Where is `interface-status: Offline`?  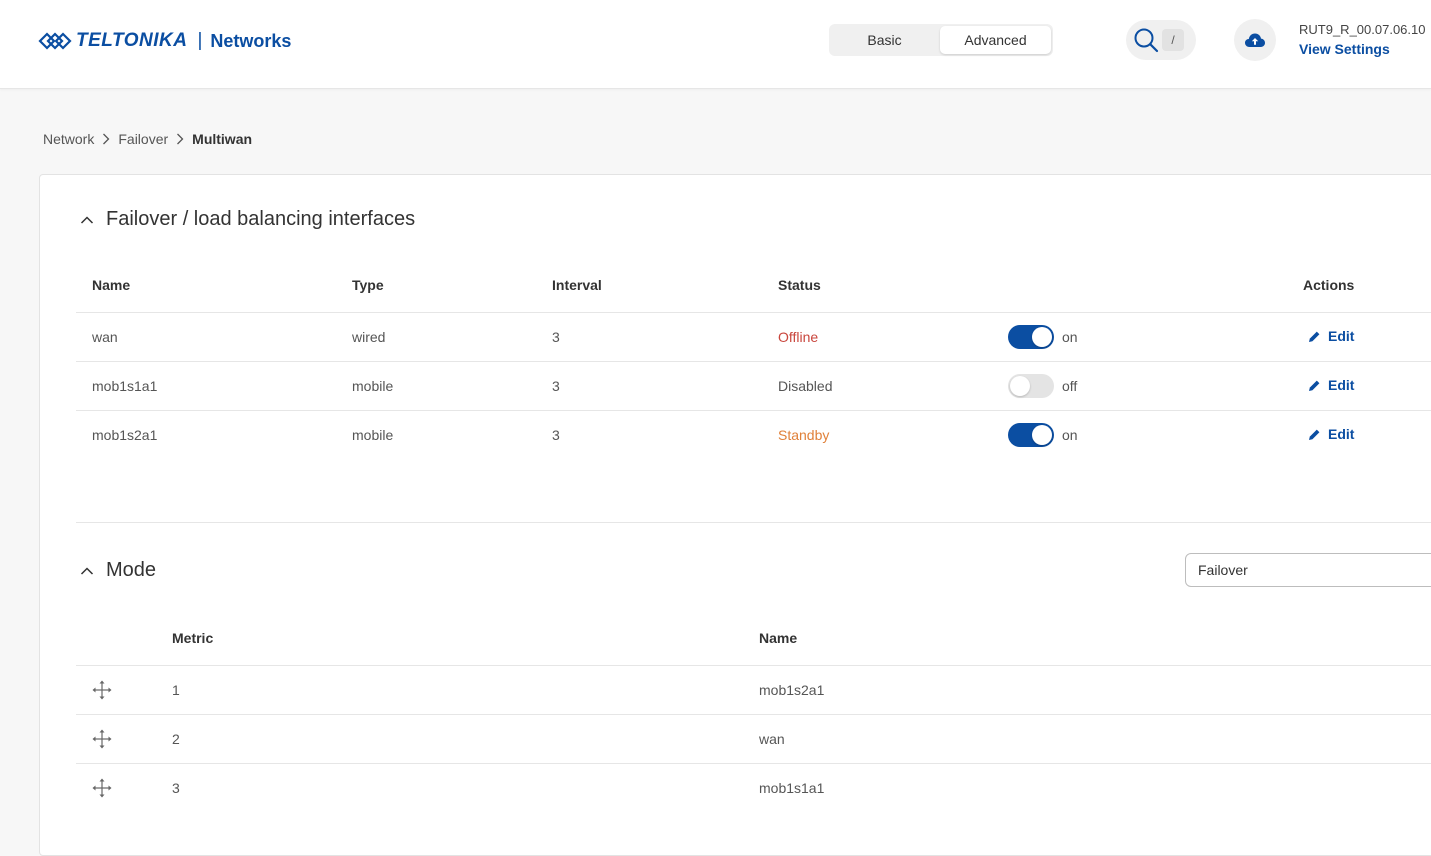 interface-status: Offline is located at coordinates (798, 337).